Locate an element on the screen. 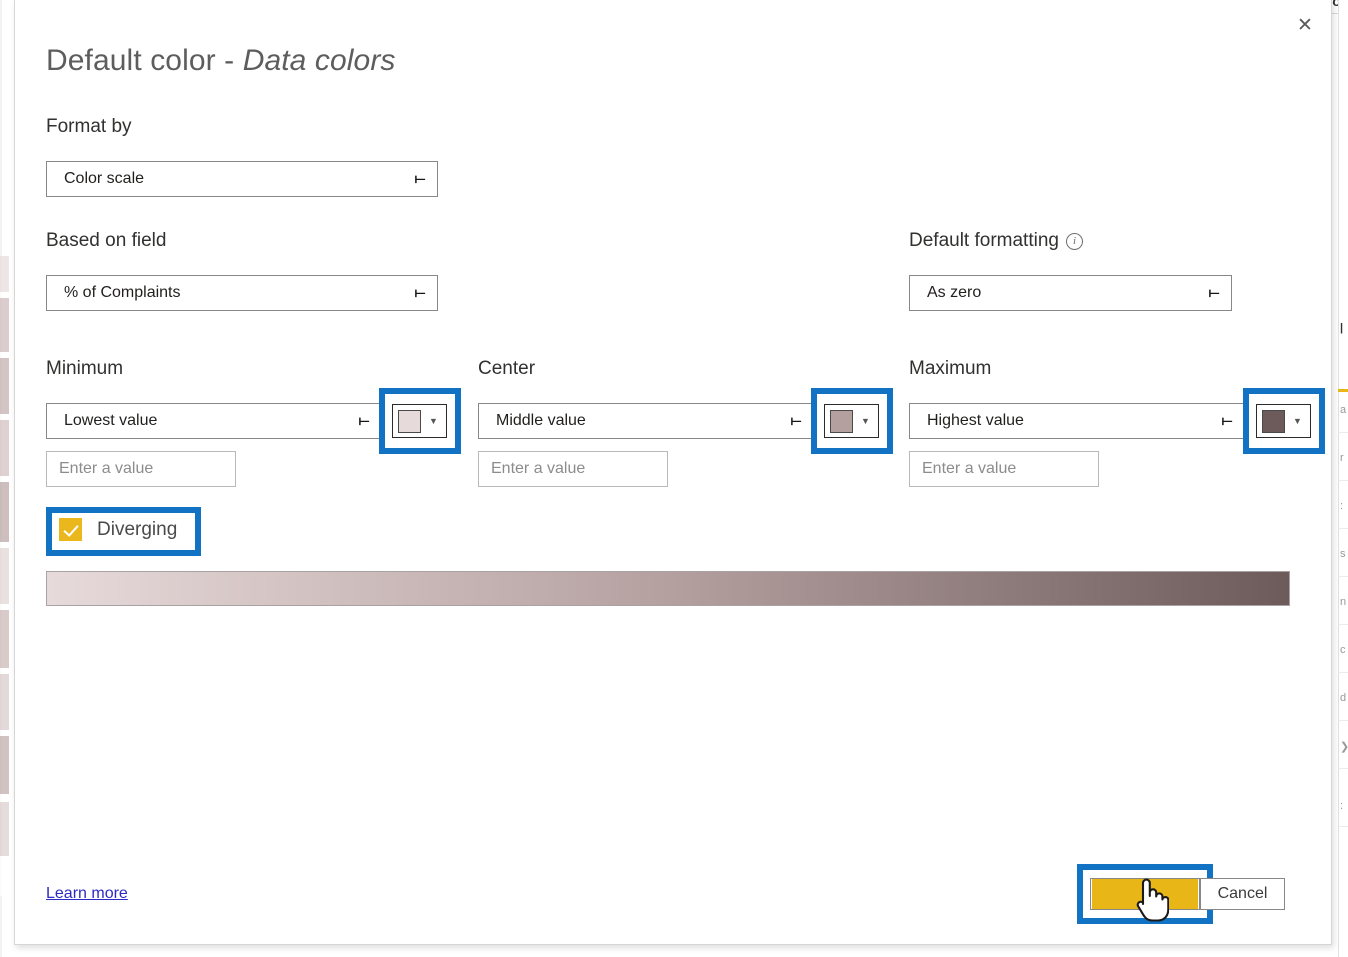  close-icon: ✕ is located at coordinates (1305, 25).